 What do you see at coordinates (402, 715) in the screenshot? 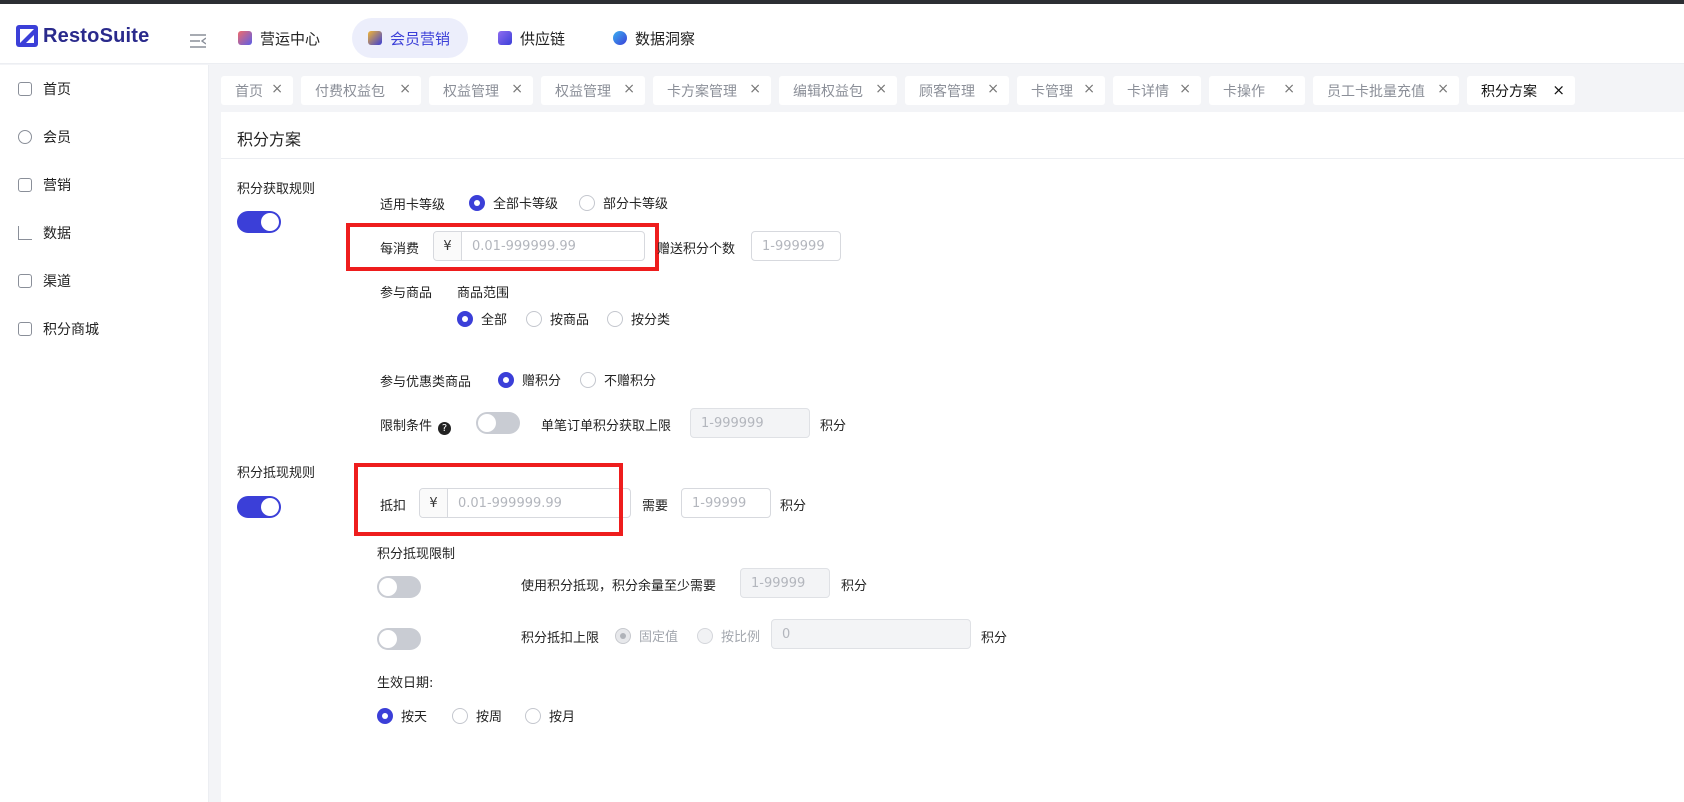
I see `radio-by-day: 按天` at bounding box center [402, 715].